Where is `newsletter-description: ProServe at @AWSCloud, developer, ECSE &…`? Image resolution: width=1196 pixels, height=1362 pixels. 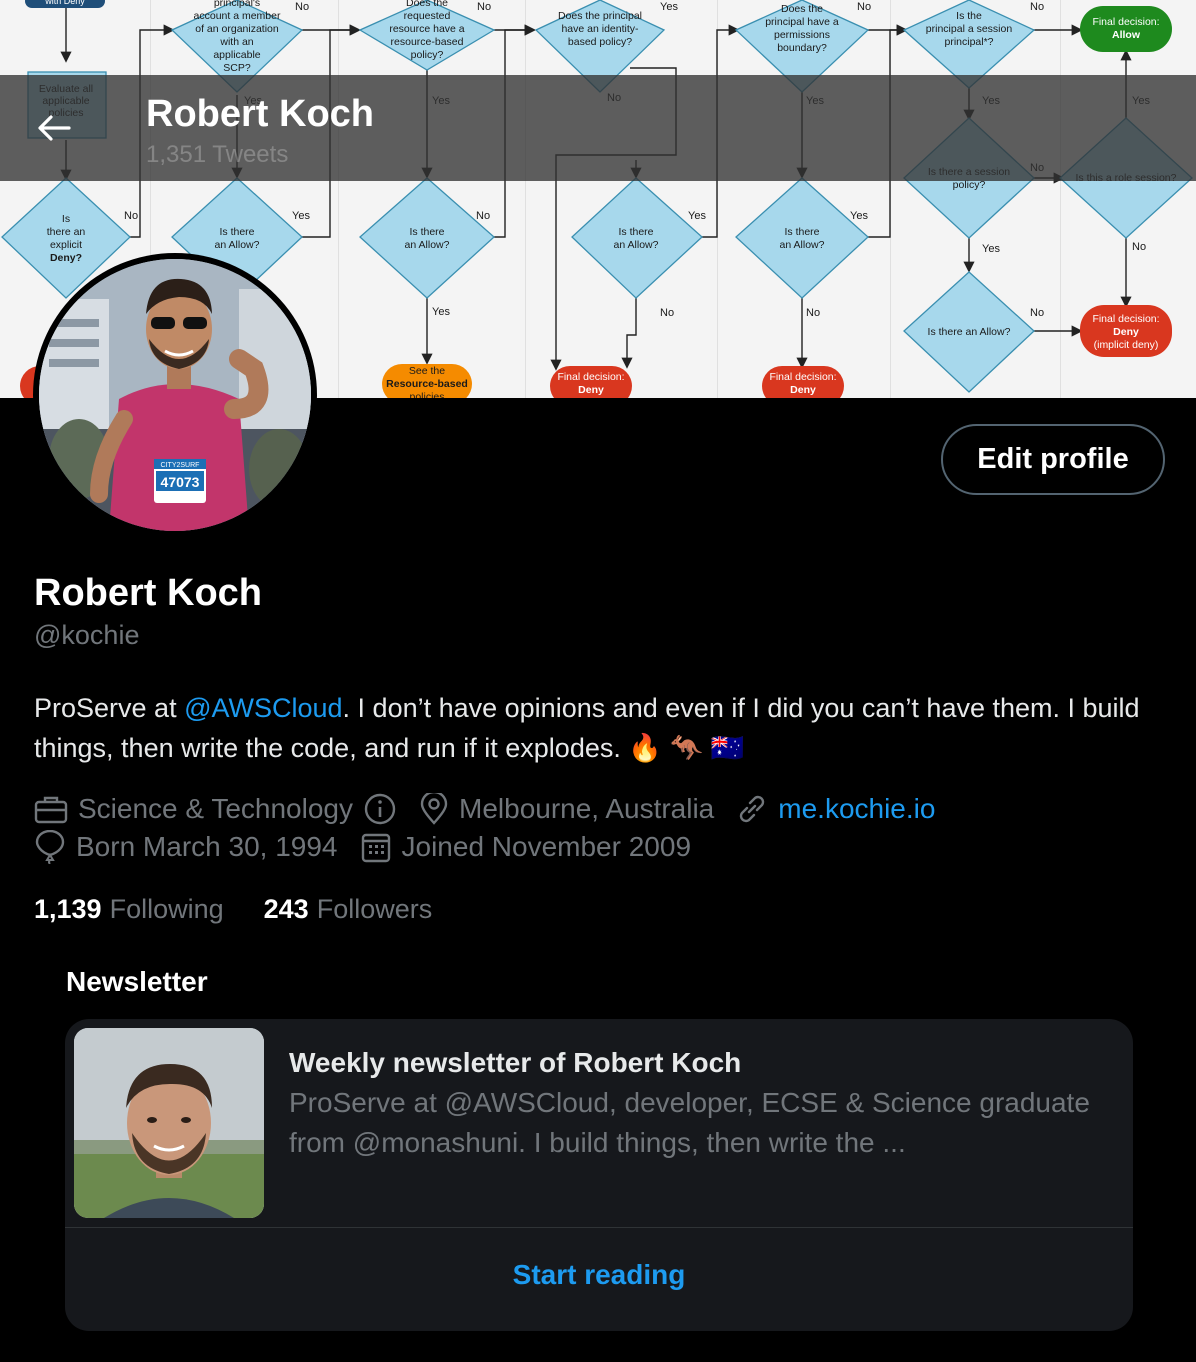 newsletter-description: ProServe at @AWSCloud, developer, ECSE &… is located at coordinates (689, 1122).